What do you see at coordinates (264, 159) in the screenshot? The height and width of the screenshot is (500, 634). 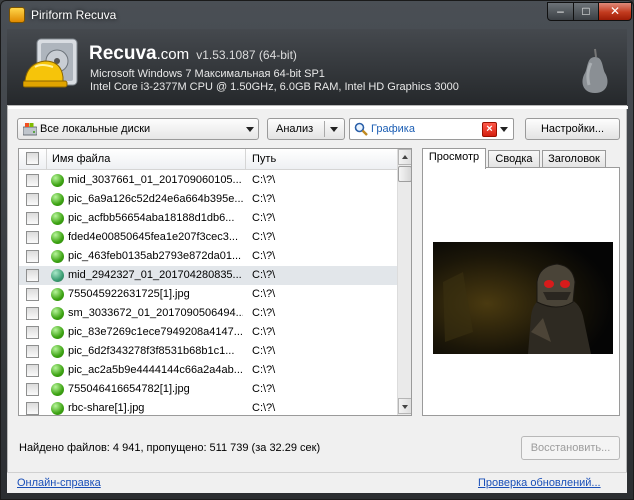 I see `column-path: Путь` at bounding box center [264, 159].